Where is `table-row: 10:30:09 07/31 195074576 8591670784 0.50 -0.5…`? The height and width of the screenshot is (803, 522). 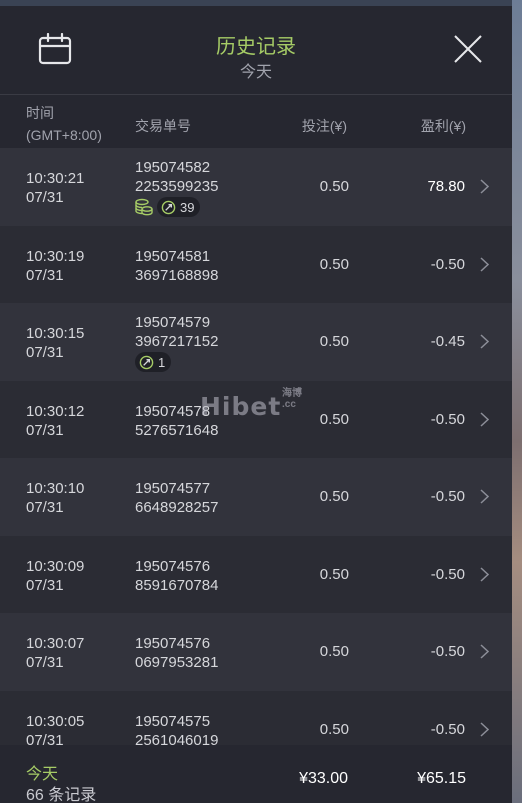
table-row: 10:30:09 07/31 195074576 8591670784 0.50 -0.5… is located at coordinates (256, 574).